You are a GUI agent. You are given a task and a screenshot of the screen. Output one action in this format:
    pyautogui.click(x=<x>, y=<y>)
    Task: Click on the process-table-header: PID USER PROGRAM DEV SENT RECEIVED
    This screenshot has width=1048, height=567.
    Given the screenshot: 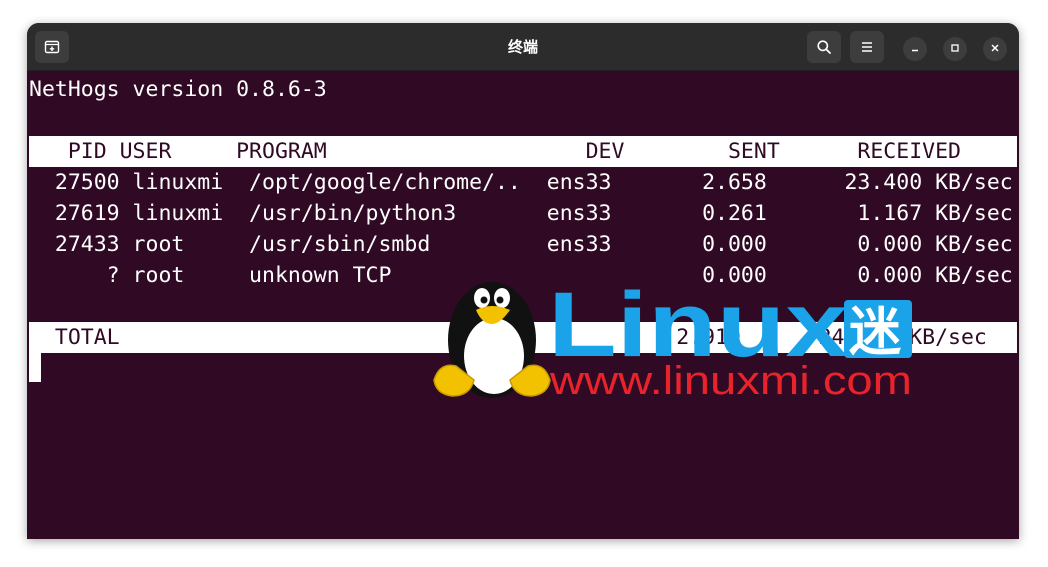 What is the action you would take?
    pyautogui.click(x=523, y=151)
    